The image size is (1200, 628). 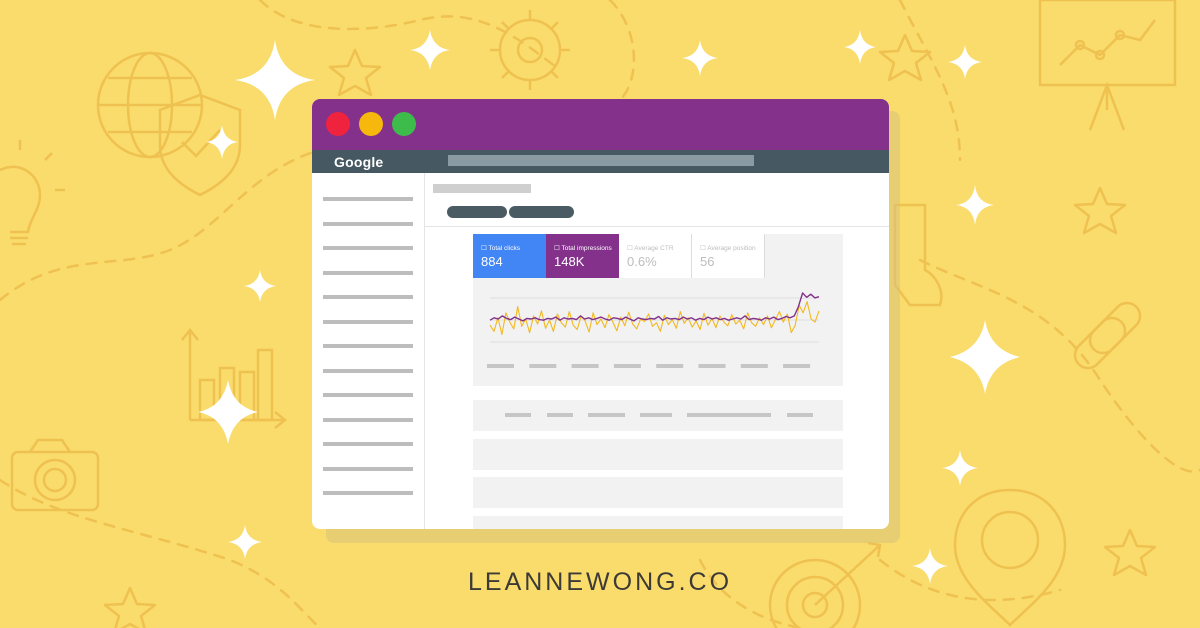 What do you see at coordinates (530, 50) in the screenshot?
I see `gear-icon` at bounding box center [530, 50].